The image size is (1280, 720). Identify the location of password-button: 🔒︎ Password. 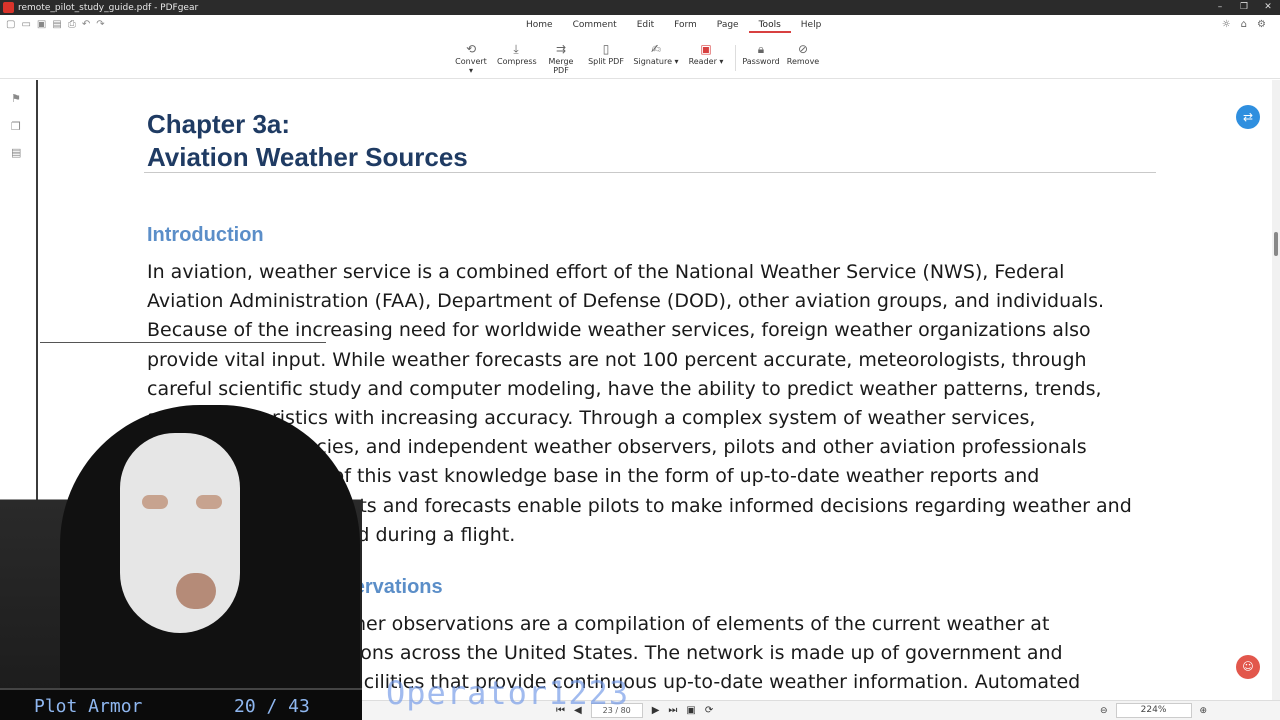
(761, 53).